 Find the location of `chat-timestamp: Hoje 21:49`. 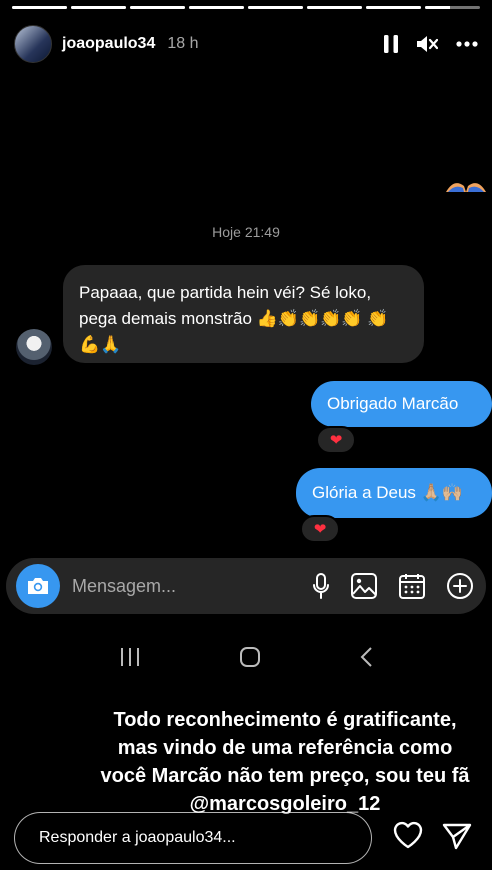

chat-timestamp: Hoje 21:49 is located at coordinates (246, 232).